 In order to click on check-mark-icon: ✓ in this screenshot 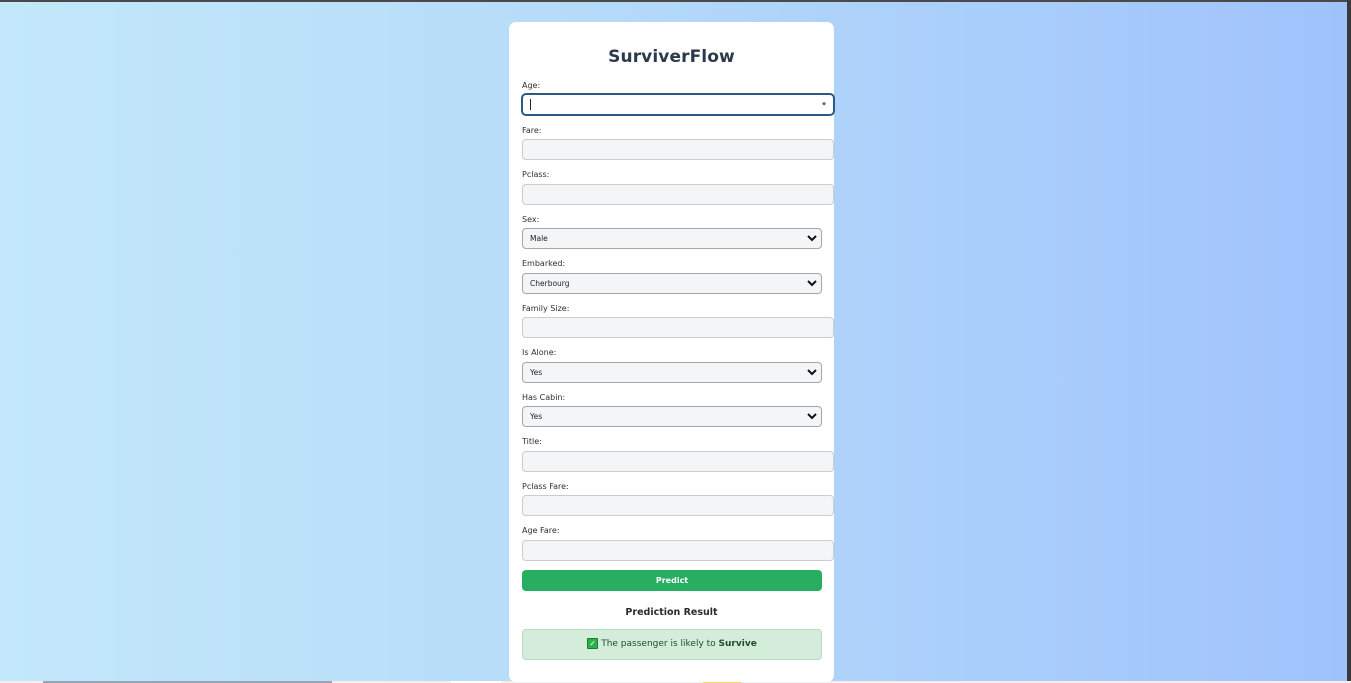, I will do `click(593, 643)`.